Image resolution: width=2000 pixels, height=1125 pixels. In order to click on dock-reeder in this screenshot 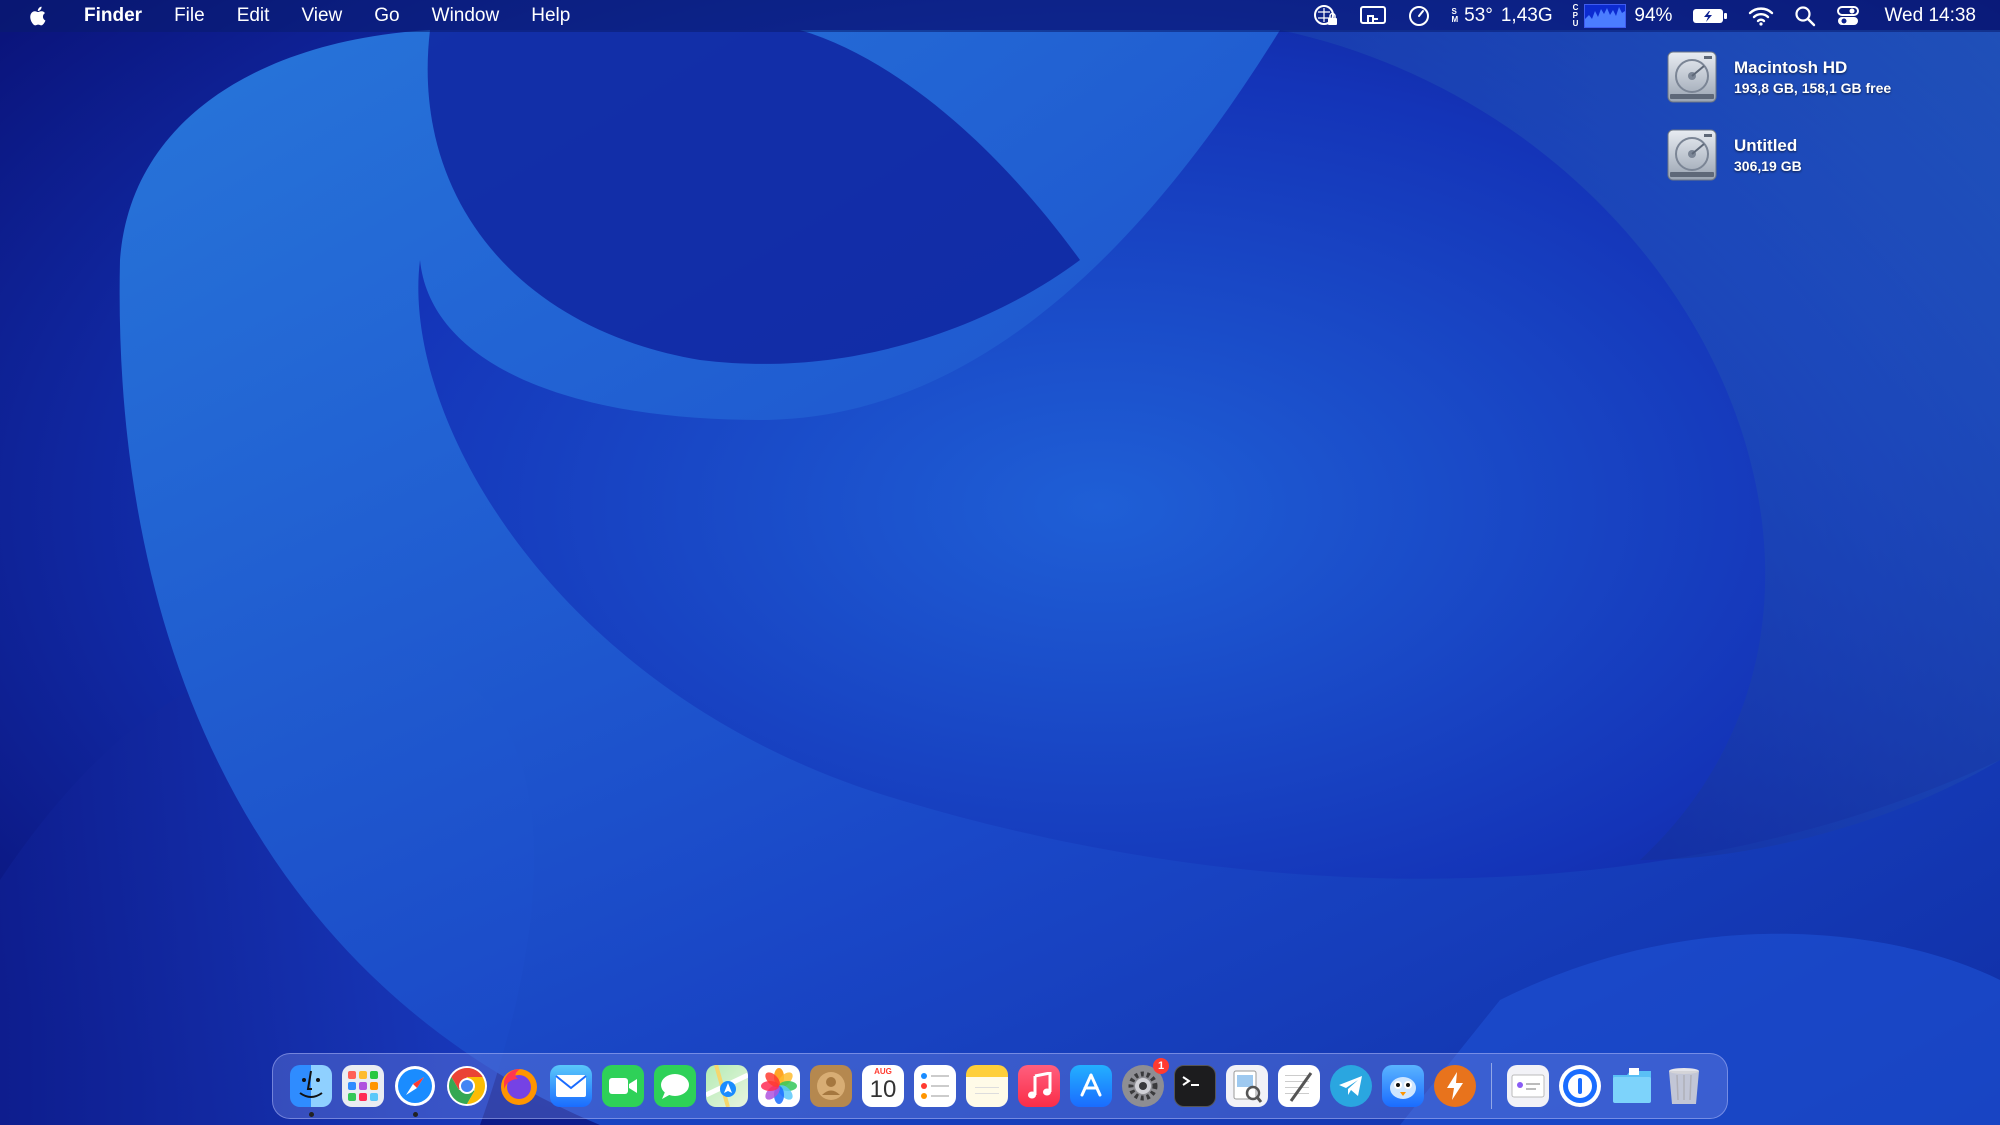, I will do `click(1455, 1086)`.